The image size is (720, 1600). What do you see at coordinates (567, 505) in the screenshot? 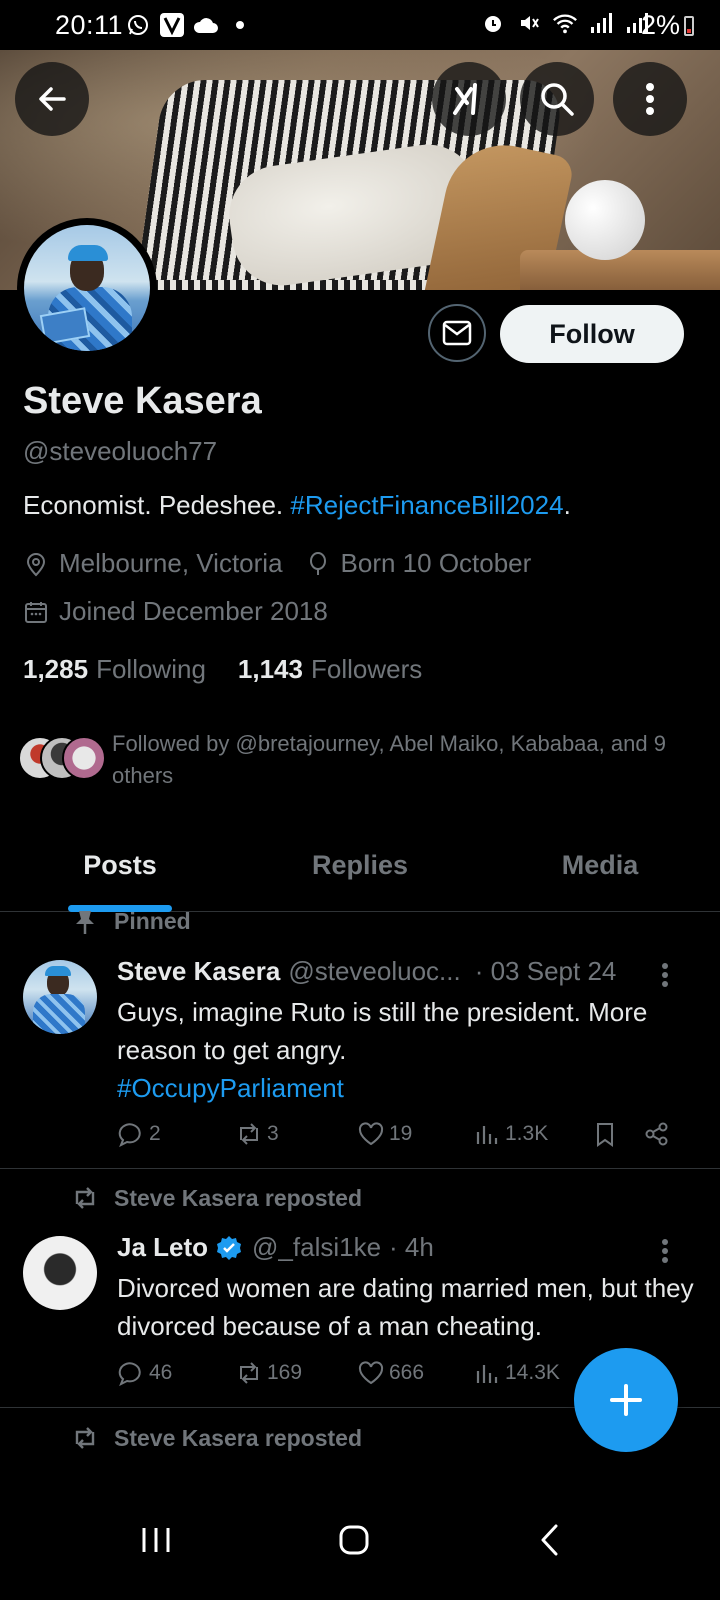
I see `bio-end: .` at bounding box center [567, 505].